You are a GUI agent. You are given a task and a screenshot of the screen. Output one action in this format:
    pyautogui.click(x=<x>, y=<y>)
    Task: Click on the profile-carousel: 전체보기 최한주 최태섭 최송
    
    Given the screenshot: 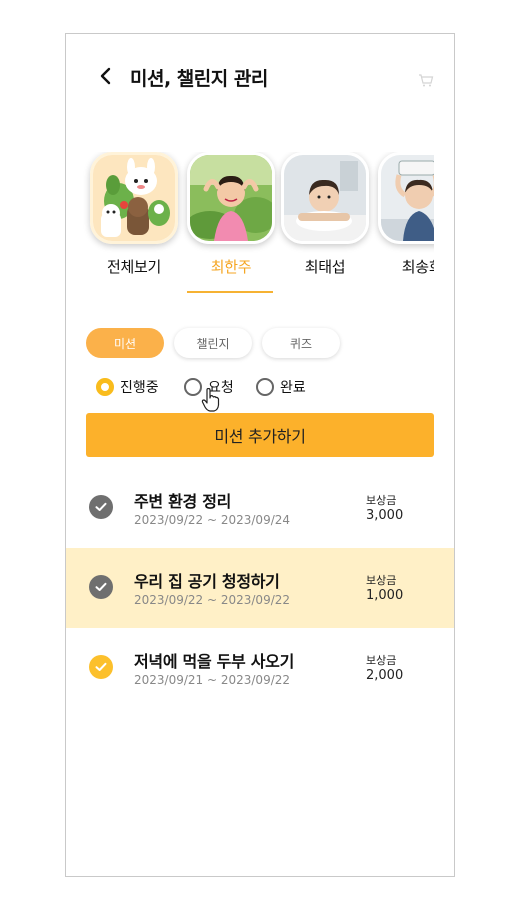 What is the action you would take?
    pyautogui.click(x=250, y=224)
    